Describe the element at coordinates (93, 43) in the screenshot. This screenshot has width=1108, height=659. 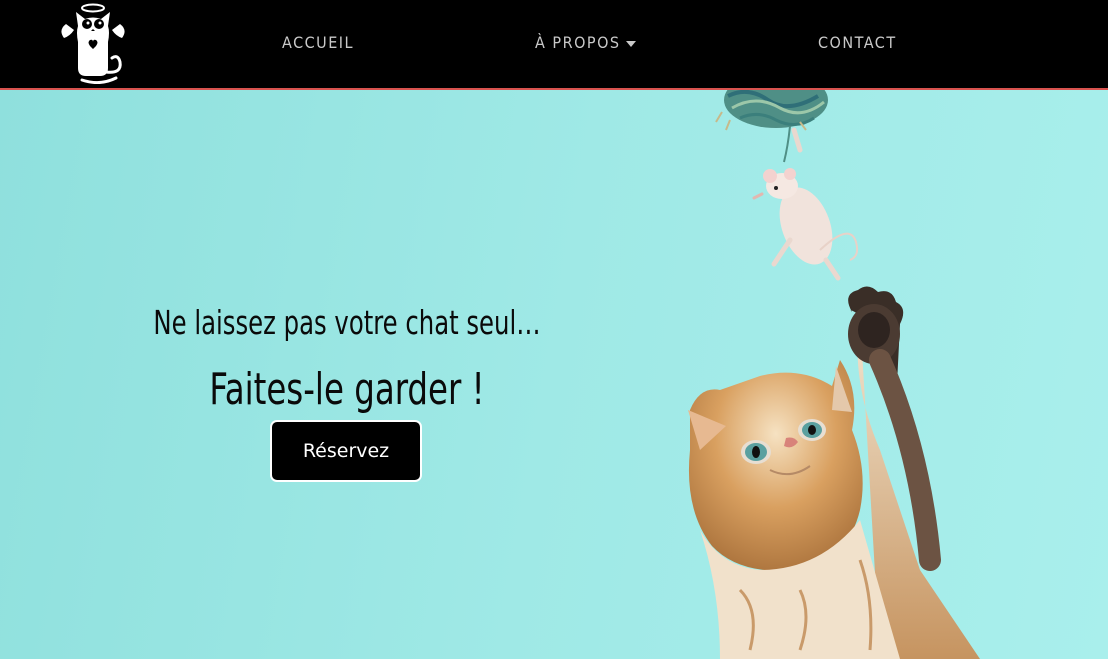
I see `angel-cat-logo-icon` at that location.